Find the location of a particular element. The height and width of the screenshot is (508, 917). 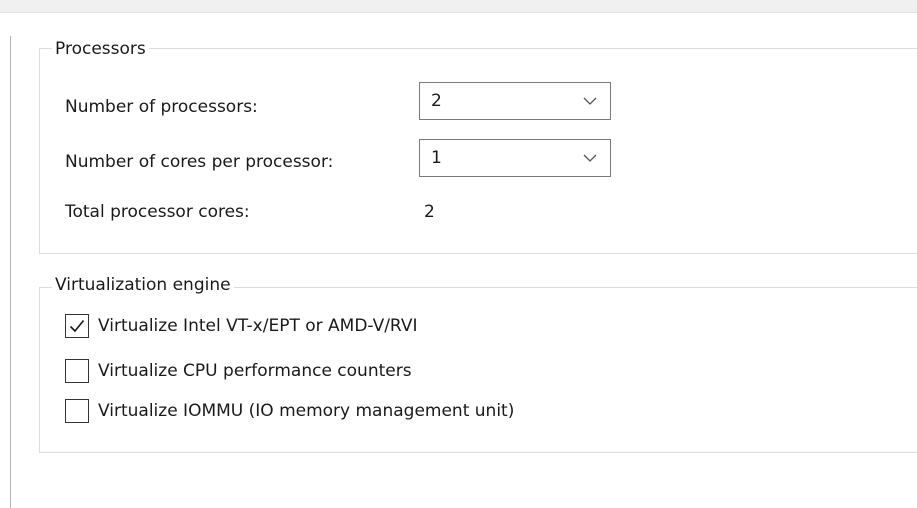

checkbox-label: Virtualize Intel VT-x/EPT or AMD-V/RVI is located at coordinates (258, 326).